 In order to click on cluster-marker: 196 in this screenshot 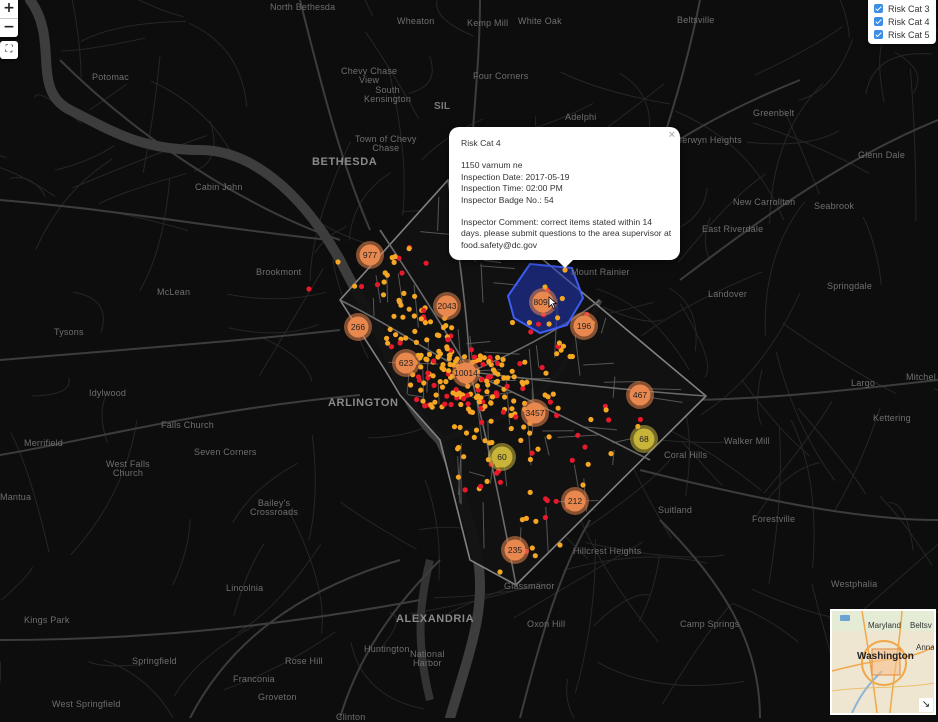, I will do `click(584, 326)`.